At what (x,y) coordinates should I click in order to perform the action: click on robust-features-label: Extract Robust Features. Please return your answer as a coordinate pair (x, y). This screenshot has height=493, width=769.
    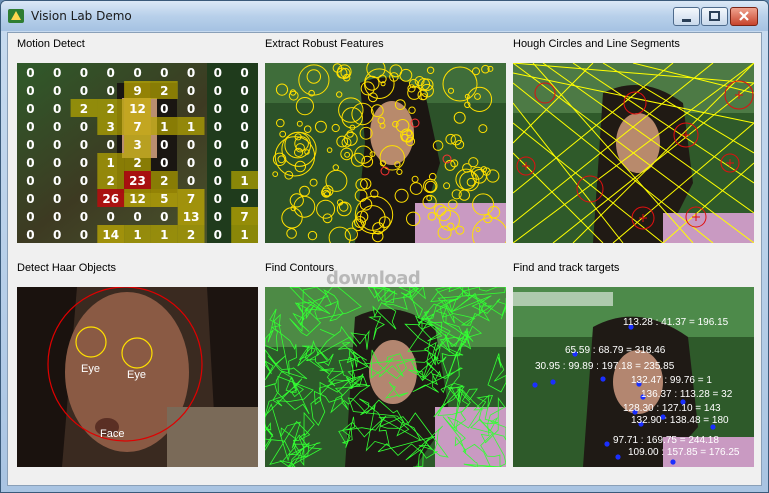
    Looking at the image, I should click on (324, 44).